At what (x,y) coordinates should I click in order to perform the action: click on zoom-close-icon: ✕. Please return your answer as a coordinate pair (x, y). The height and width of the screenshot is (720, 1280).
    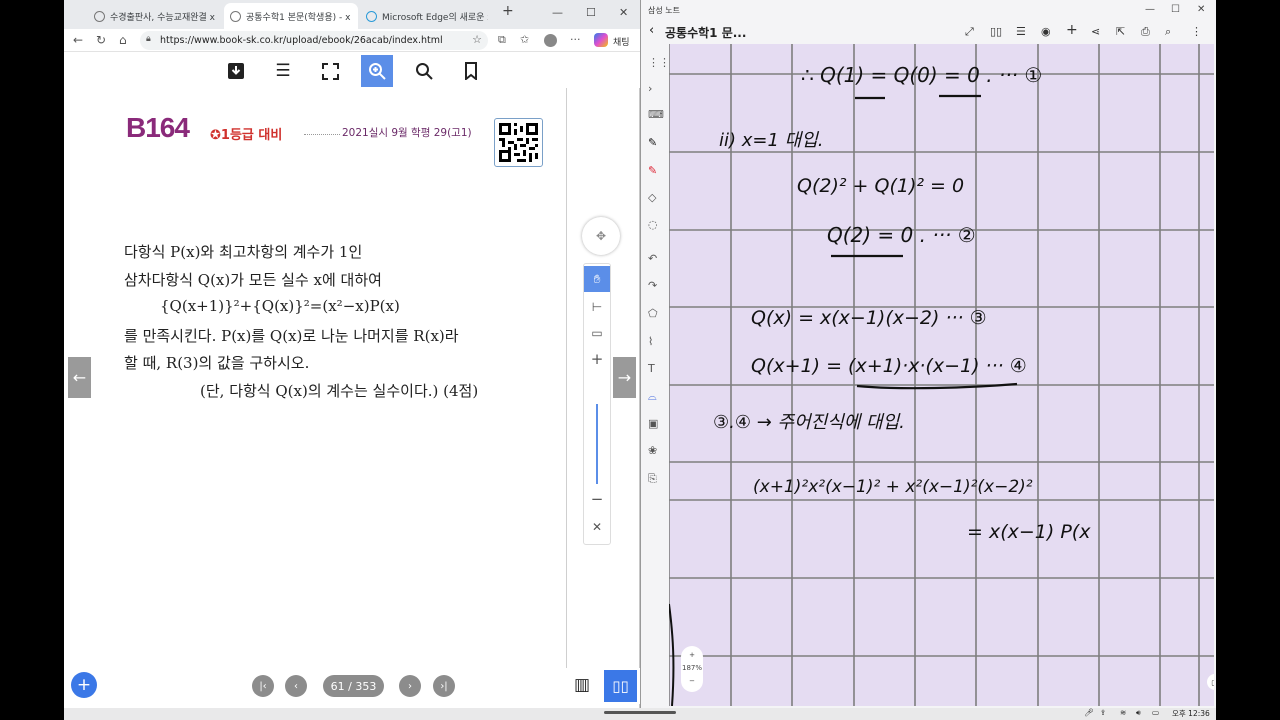
    Looking at the image, I should click on (597, 527).